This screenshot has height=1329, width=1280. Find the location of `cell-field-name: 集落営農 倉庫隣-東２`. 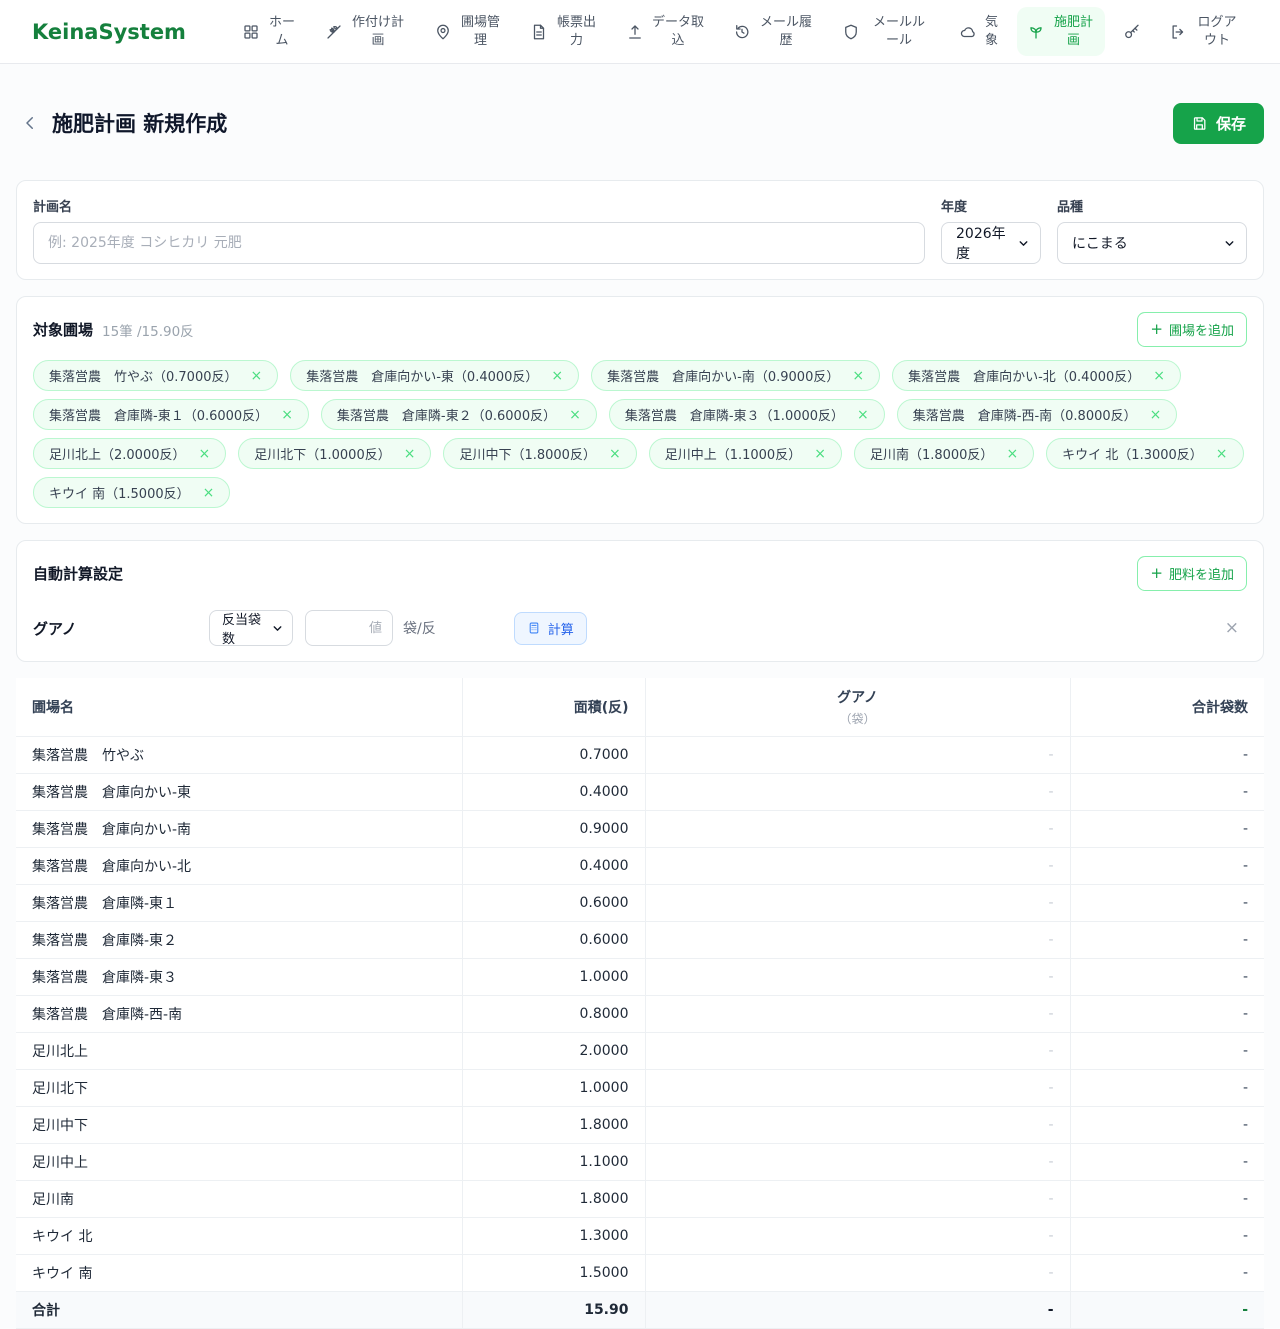

cell-field-name: 集落営農 倉庫隣-東２ is located at coordinates (239, 940).